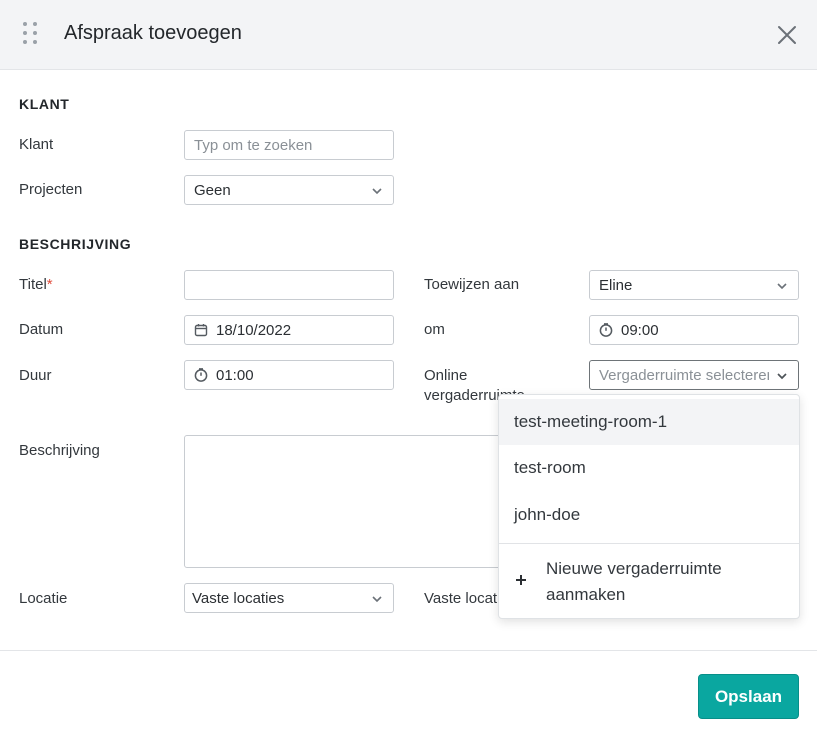 This screenshot has width=817, height=733. What do you see at coordinates (35, 375) in the screenshot?
I see `duur-label: Duur` at bounding box center [35, 375].